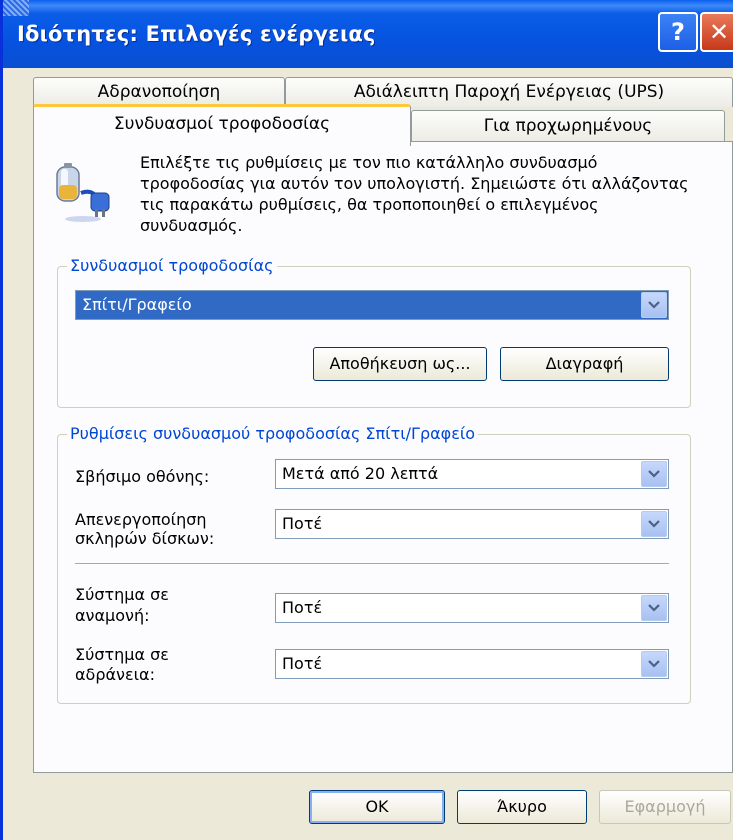  I want to click on standby-label-line2: αναμονή:, so click(112, 615).